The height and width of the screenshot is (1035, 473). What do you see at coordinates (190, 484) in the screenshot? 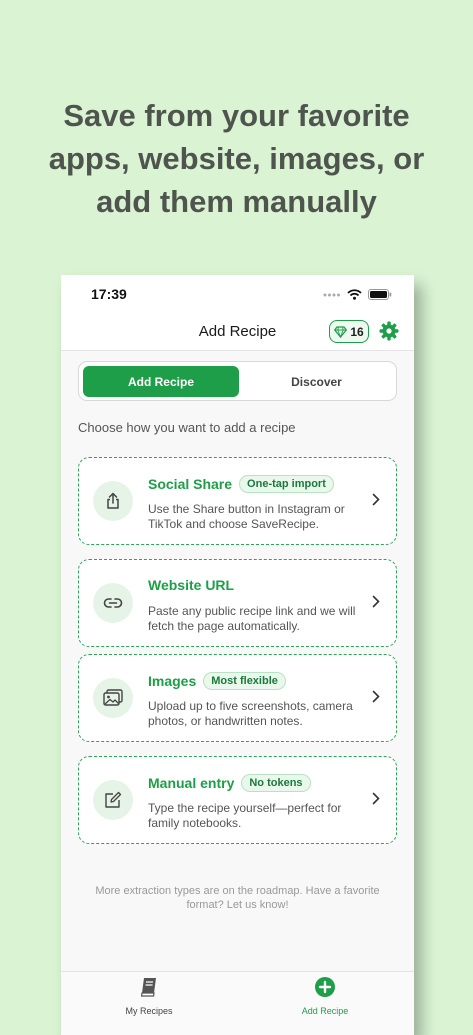
I see `card-title: Social Share` at bounding box center [190, 484].